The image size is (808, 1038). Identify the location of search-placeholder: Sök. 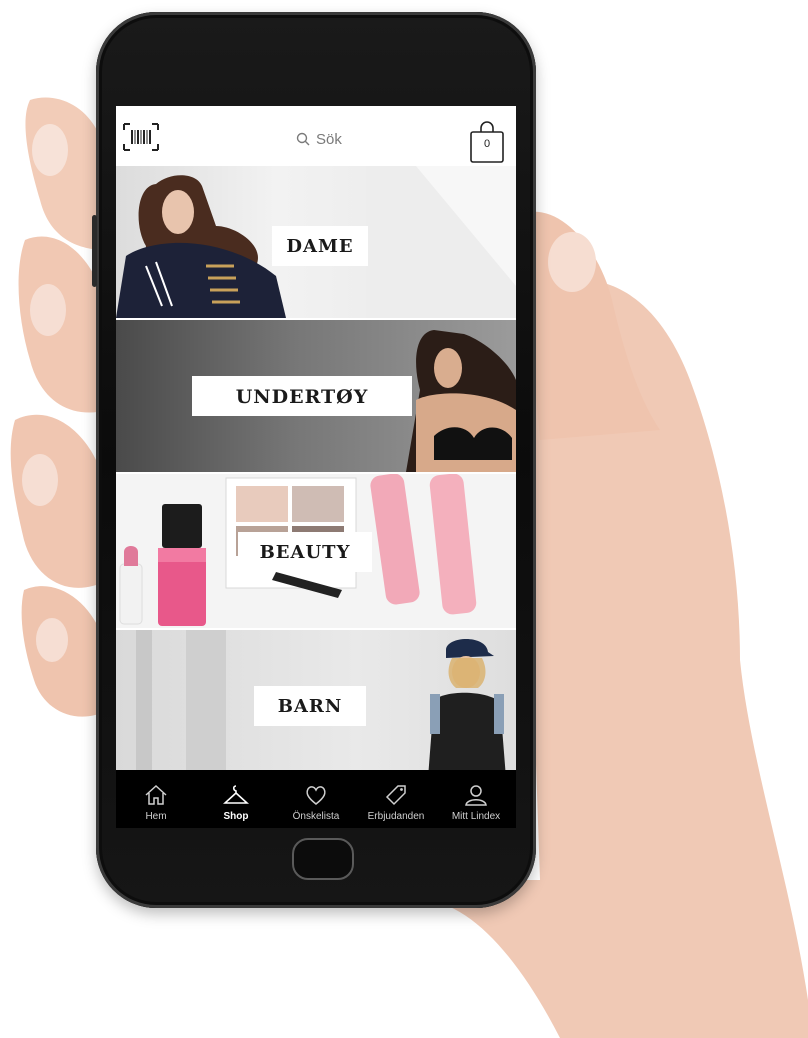
(329, 139).